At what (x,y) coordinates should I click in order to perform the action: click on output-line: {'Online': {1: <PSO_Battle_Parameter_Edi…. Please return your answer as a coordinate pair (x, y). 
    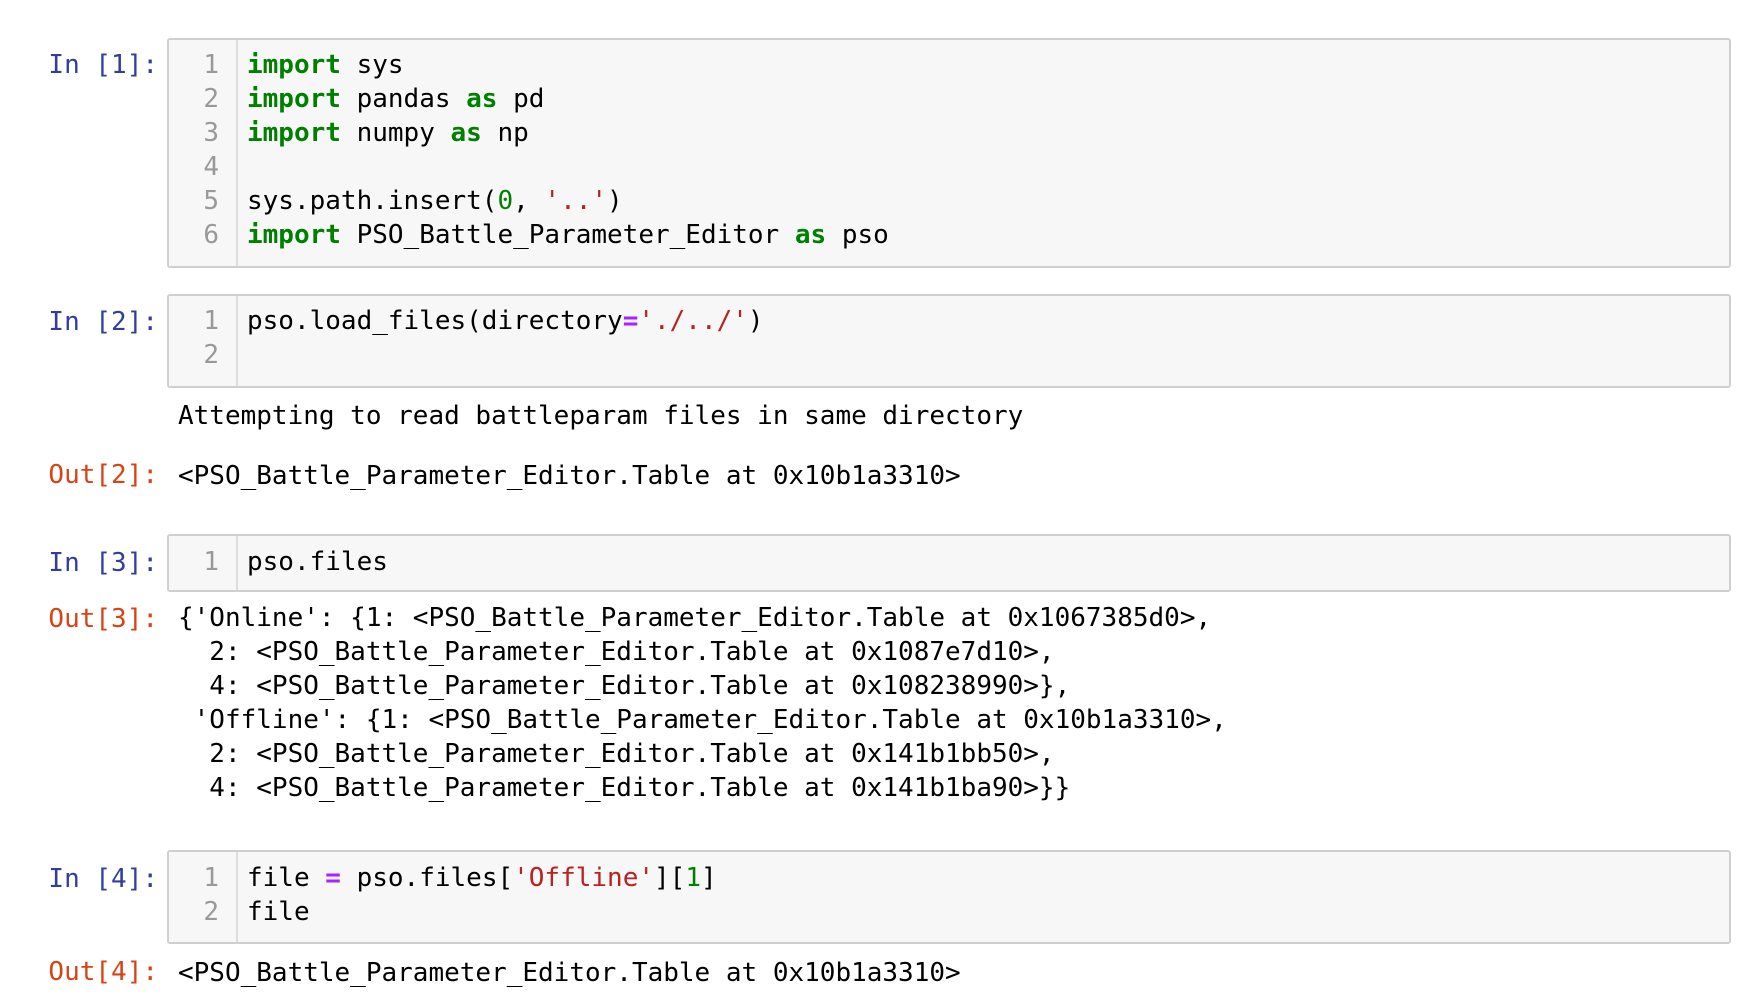
    Looking at the image, I should click on (695, 618).